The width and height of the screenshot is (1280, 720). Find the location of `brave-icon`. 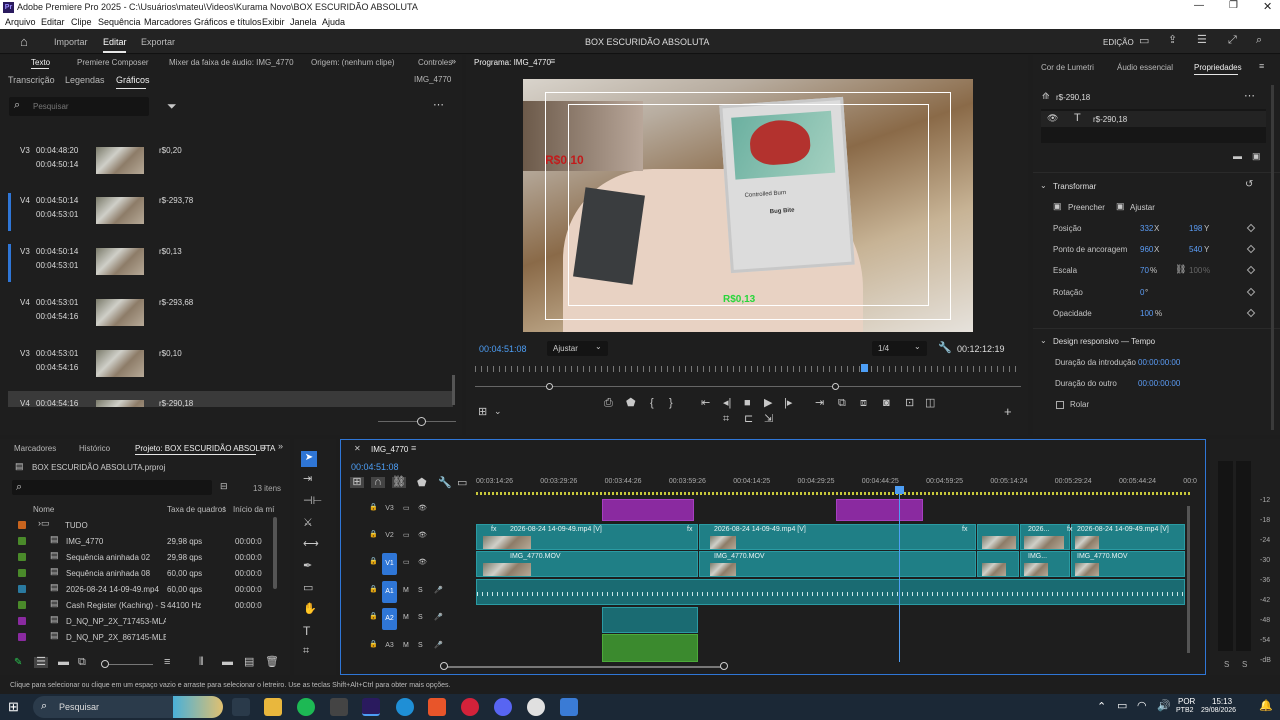

brave-icon is located at coordinates (437, 707).